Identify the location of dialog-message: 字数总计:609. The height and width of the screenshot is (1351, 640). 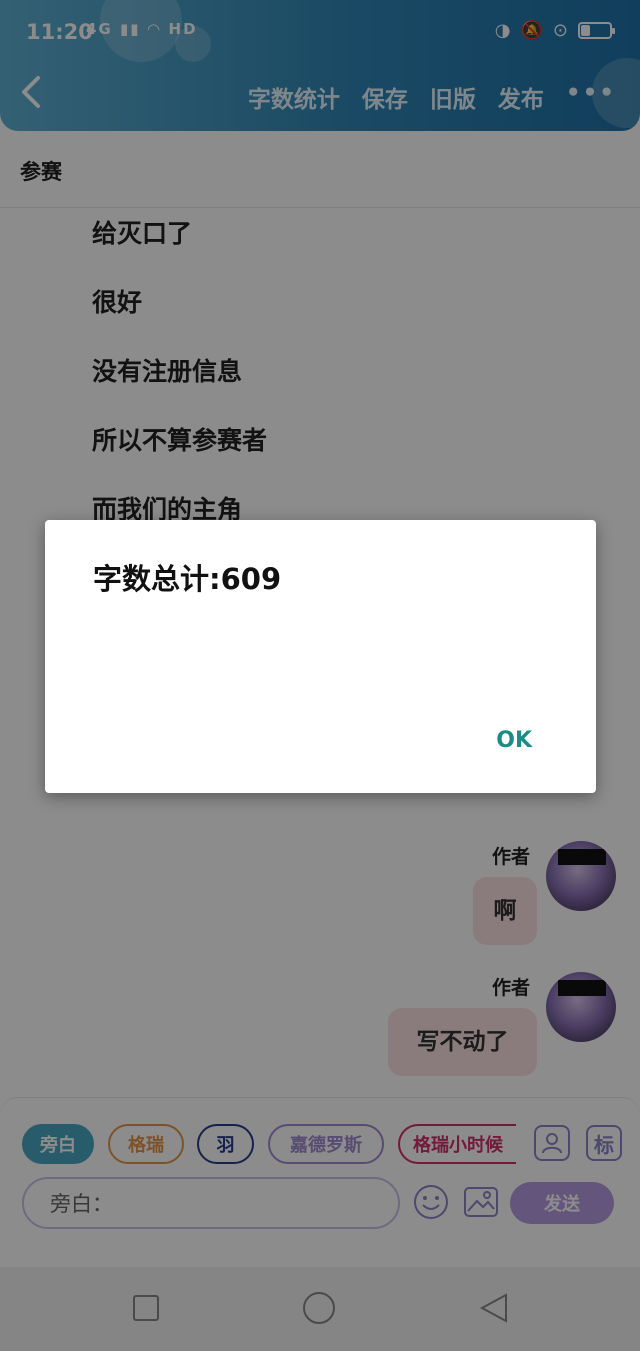
(187, 579).